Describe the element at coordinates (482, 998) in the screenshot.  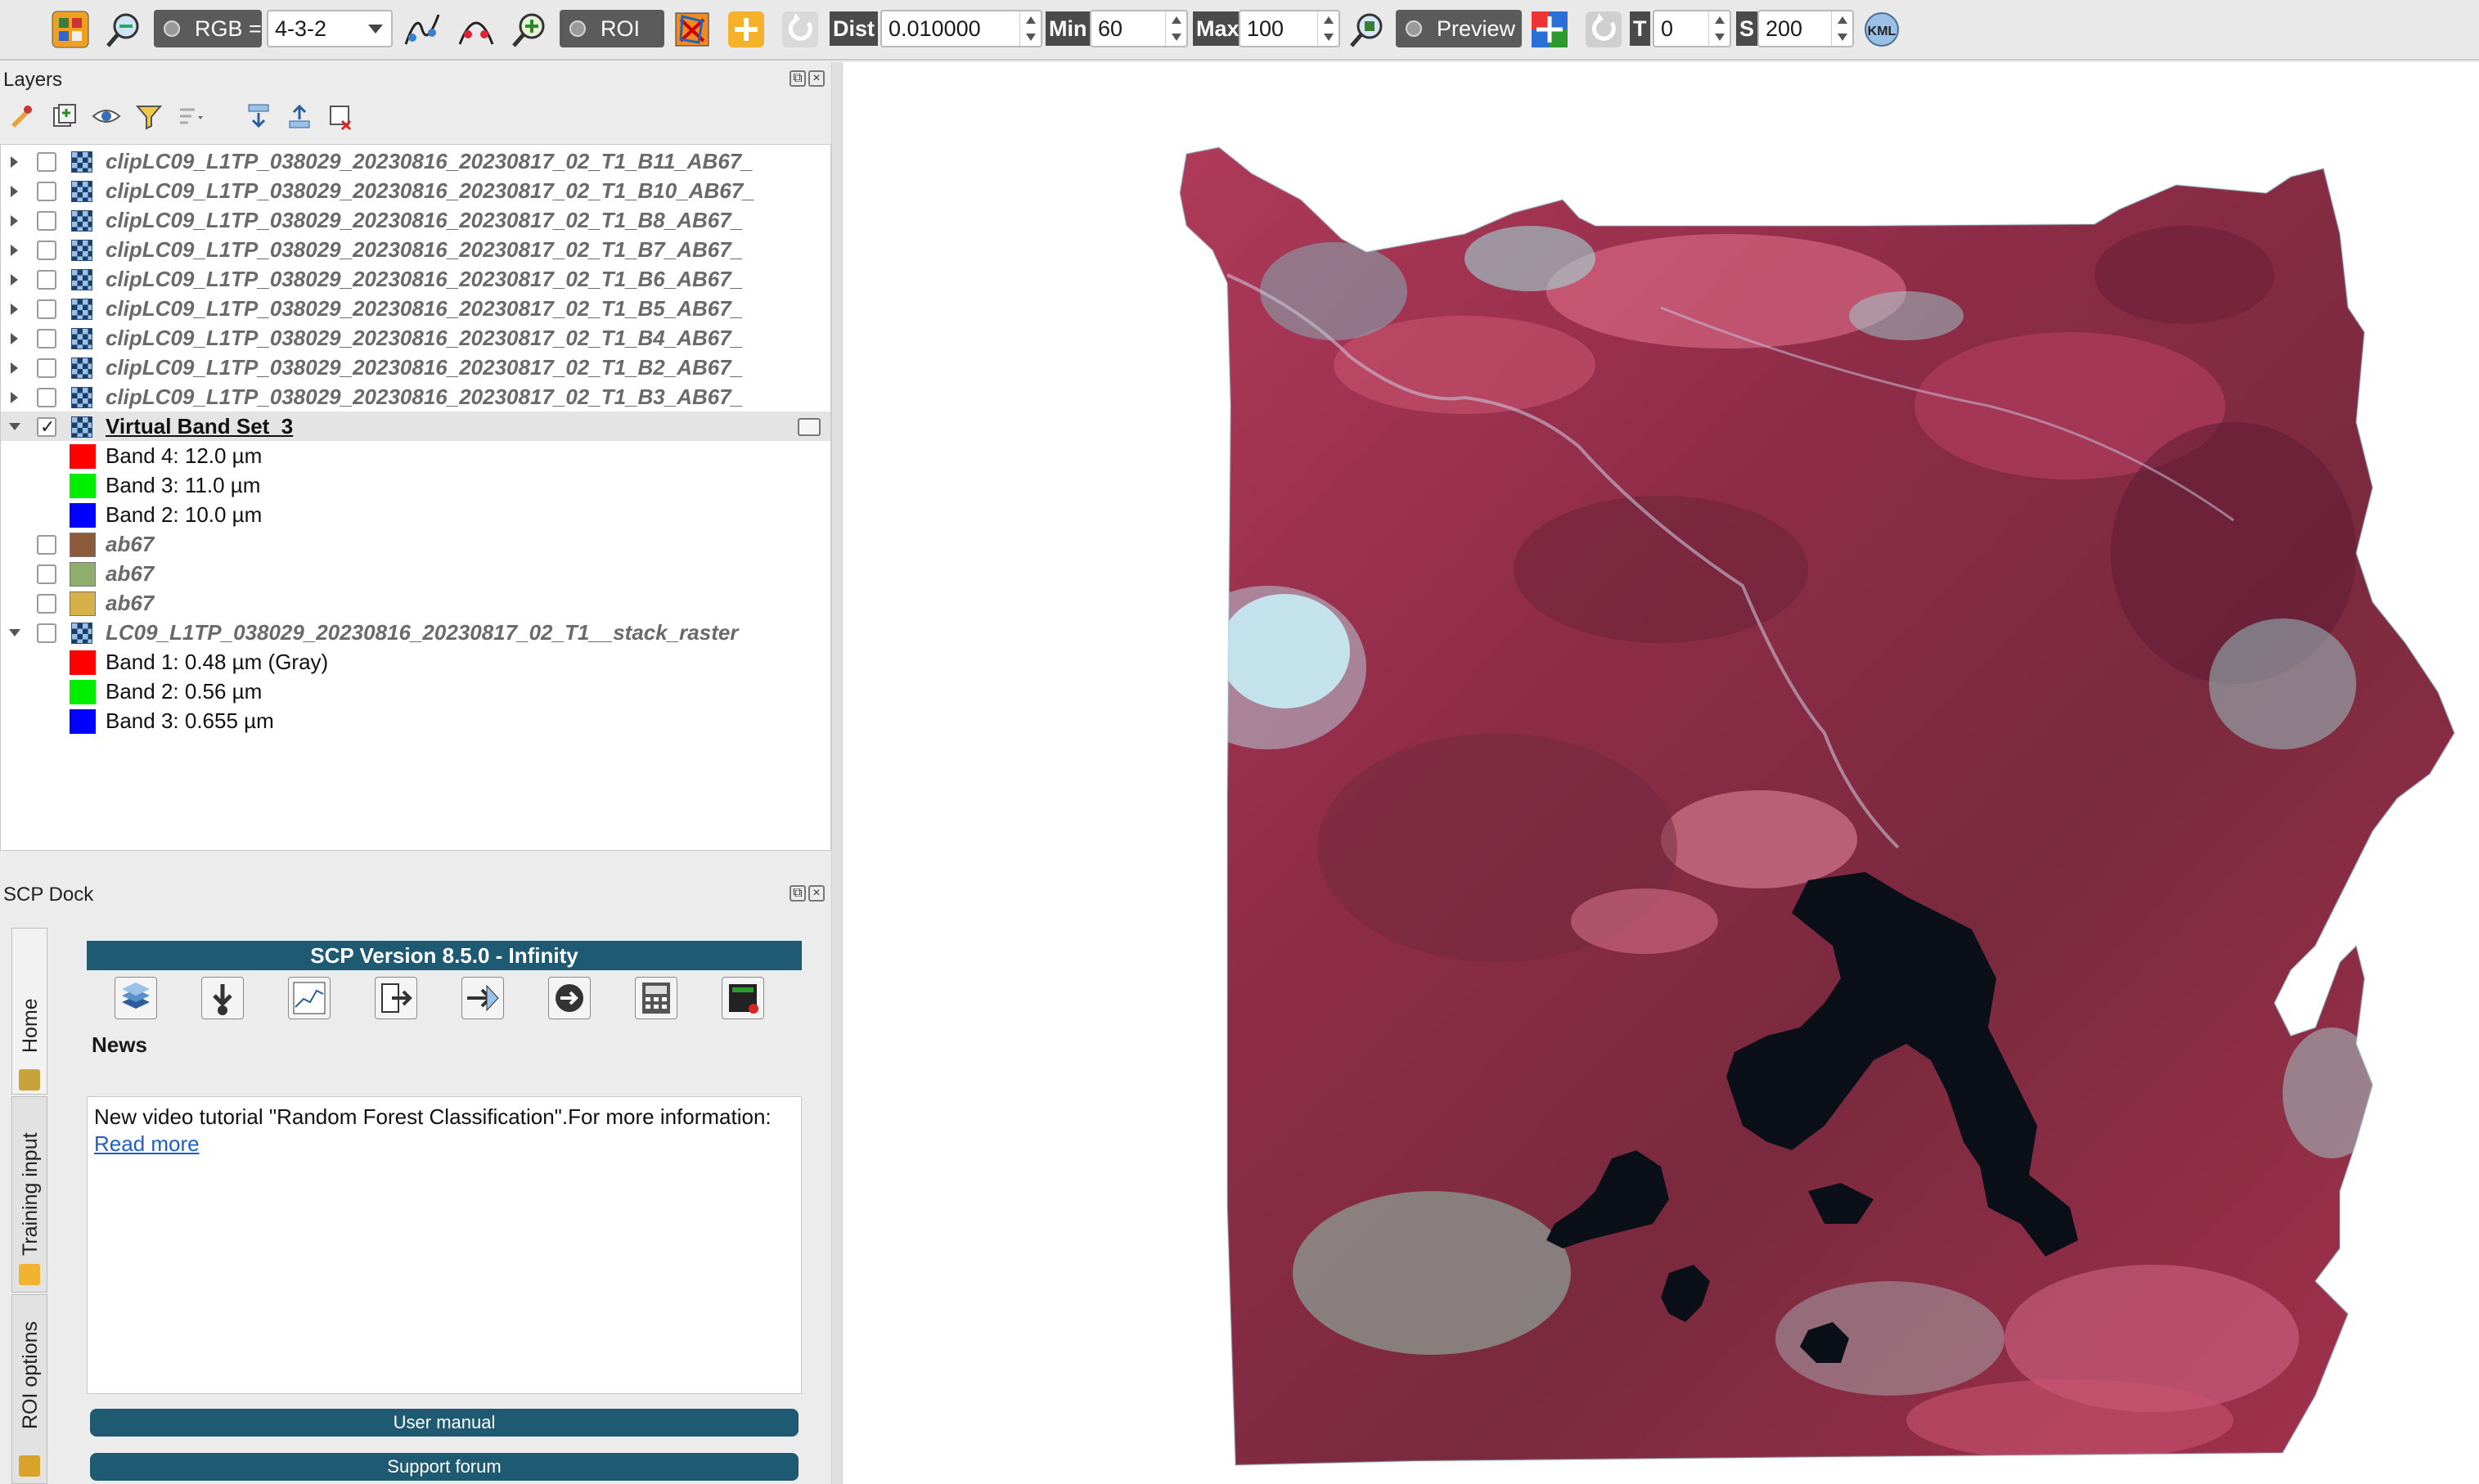
I see `process-icon` at that location.